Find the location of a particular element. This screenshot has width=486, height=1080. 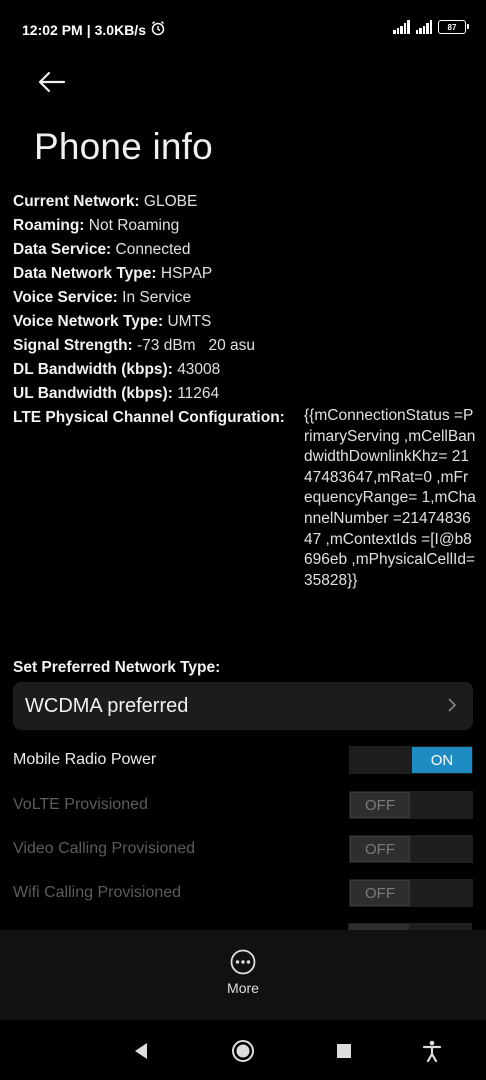

preferred-network-select: WCDMA preferred is located at coordinates (243, 706).